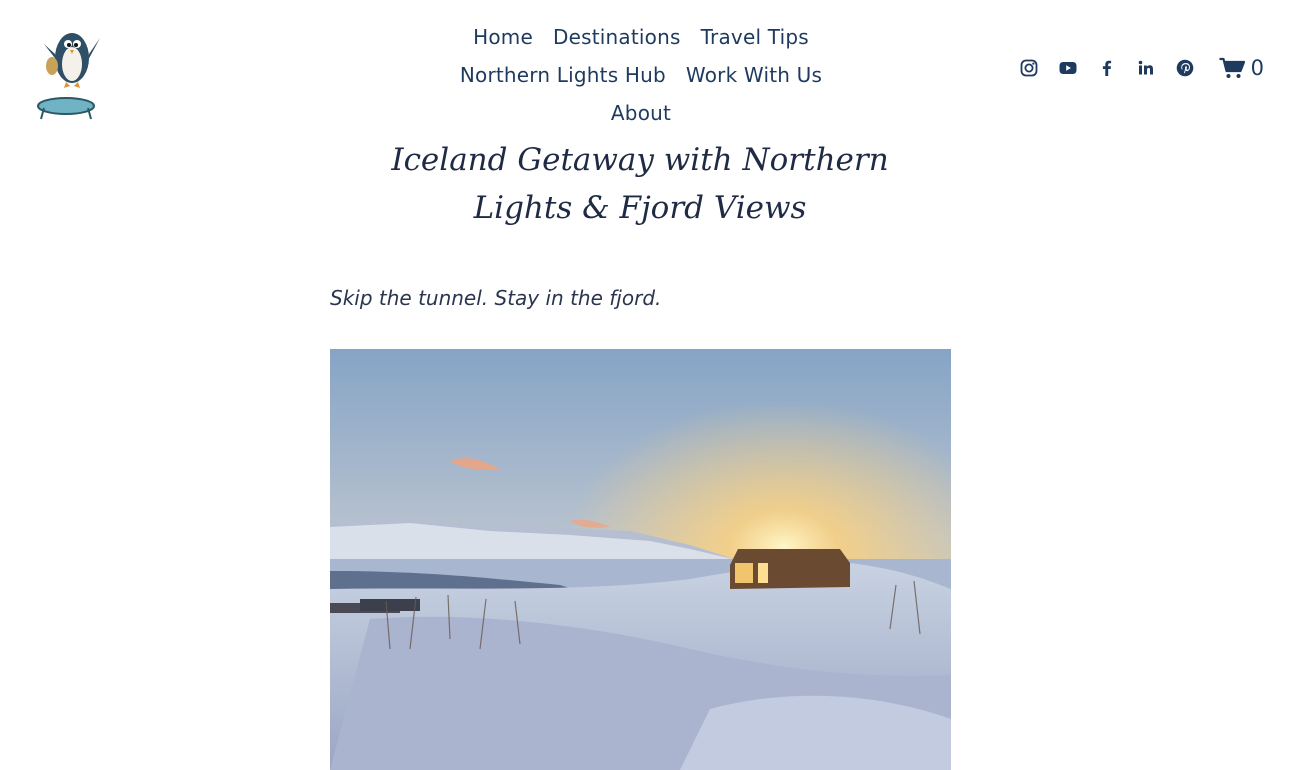 The height and width of the screenshot is (770, 1290). I want to click on site-logo, so click(69, 73).